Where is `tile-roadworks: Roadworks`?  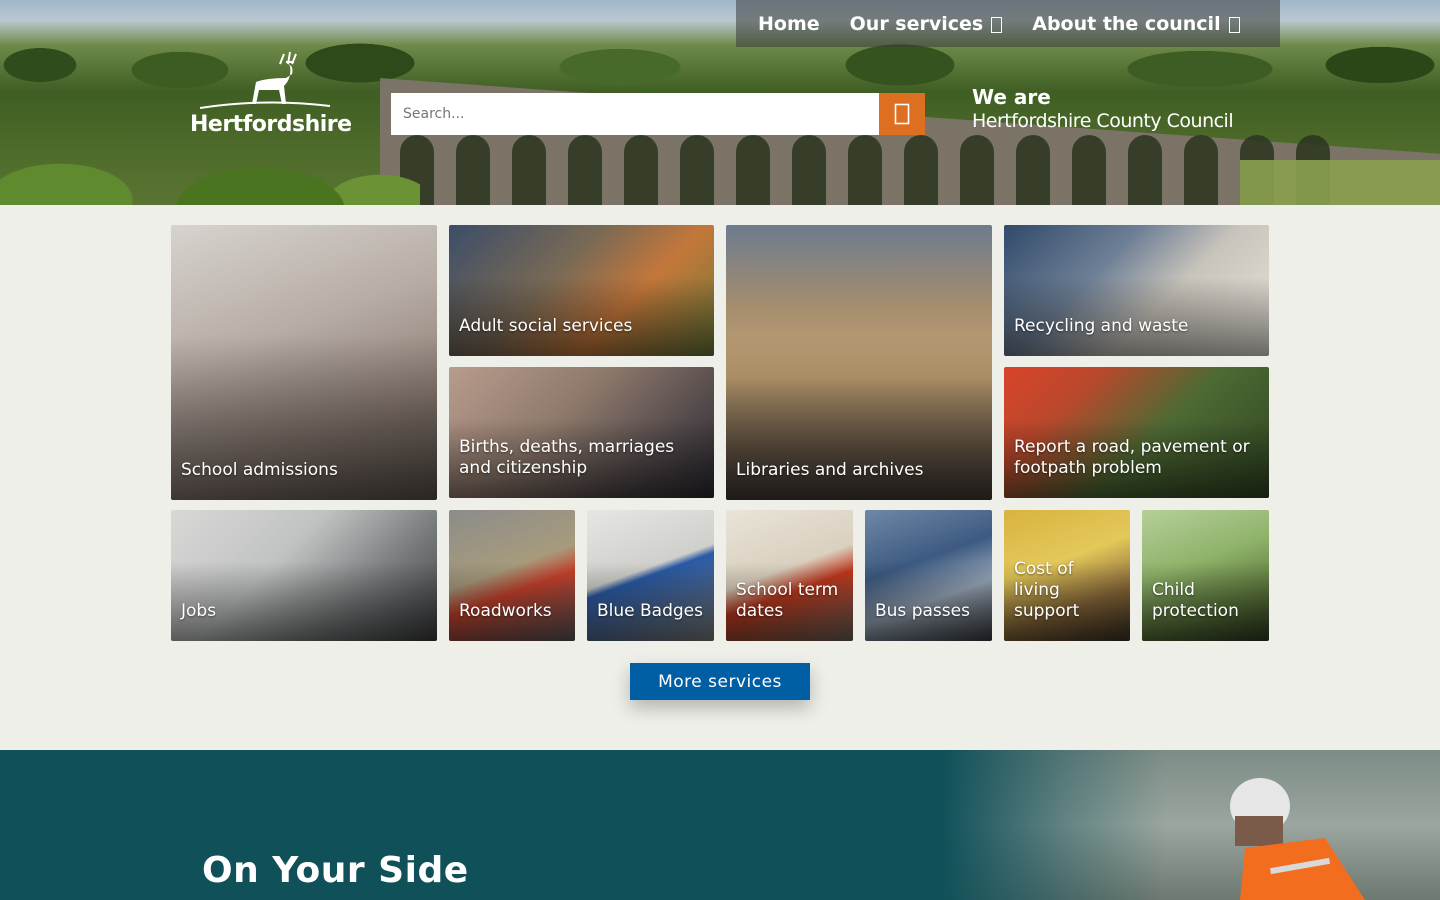
tile-roadworks: Roadworks is located at coordinates (512, 575).